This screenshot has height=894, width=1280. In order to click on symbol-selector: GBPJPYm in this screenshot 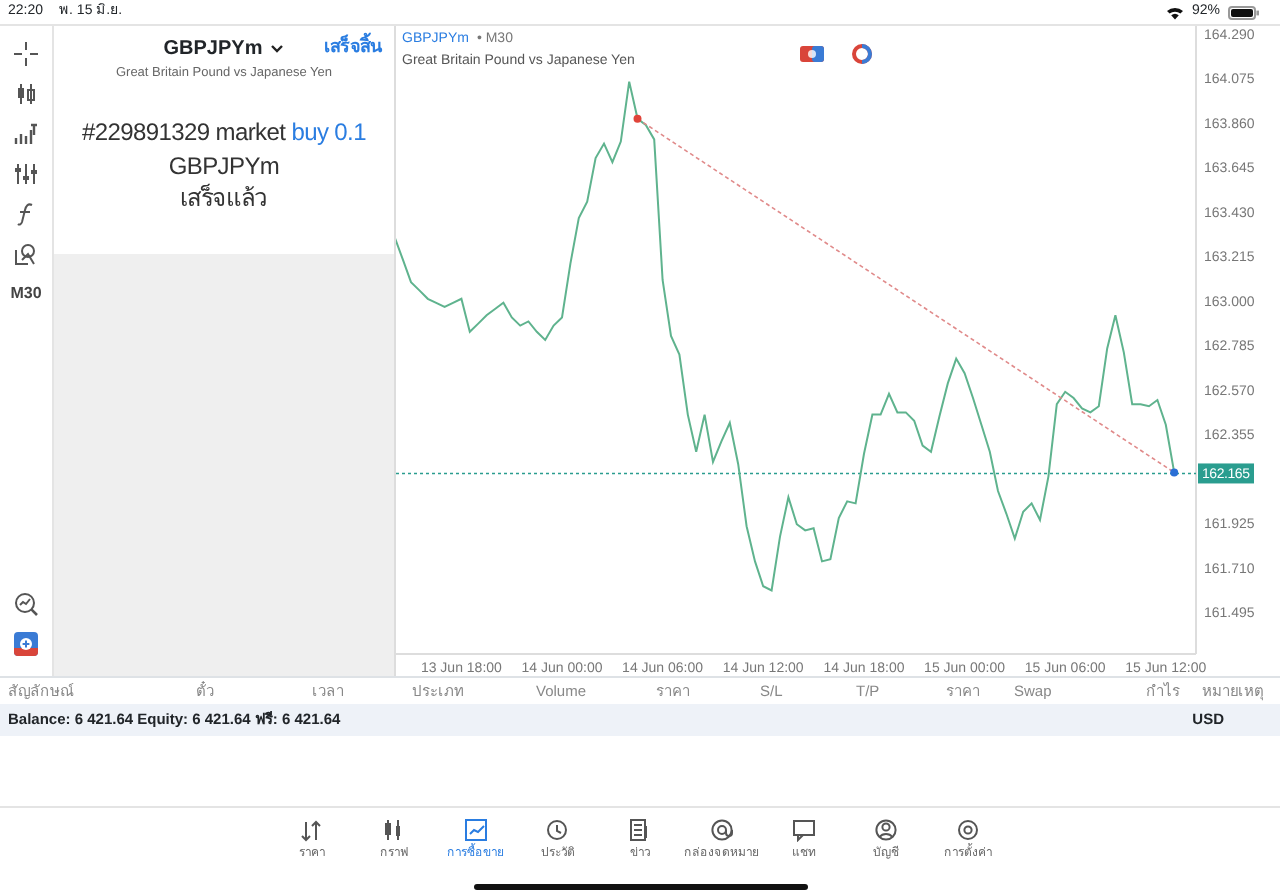, I will do `click(224, 49)`.